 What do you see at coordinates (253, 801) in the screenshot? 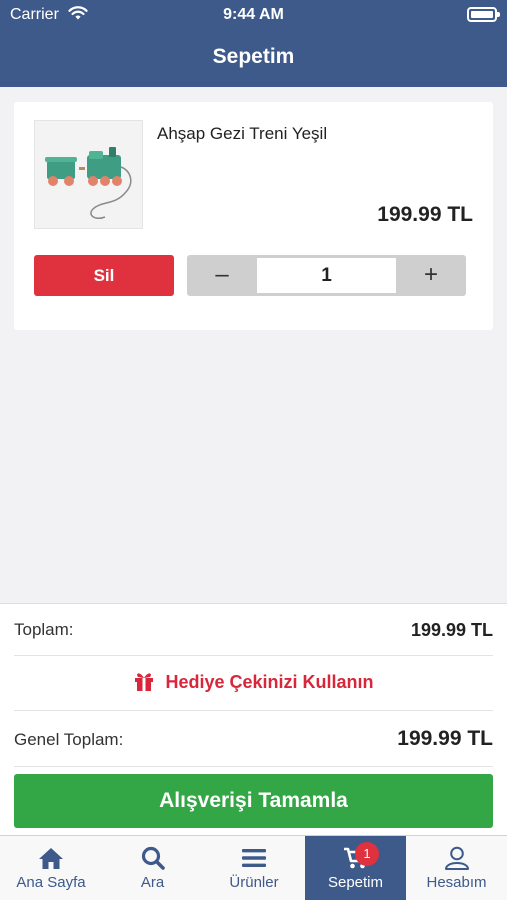
I see `checkout-button: Alışverişi Tamamla` at bounding box center [253, 801].